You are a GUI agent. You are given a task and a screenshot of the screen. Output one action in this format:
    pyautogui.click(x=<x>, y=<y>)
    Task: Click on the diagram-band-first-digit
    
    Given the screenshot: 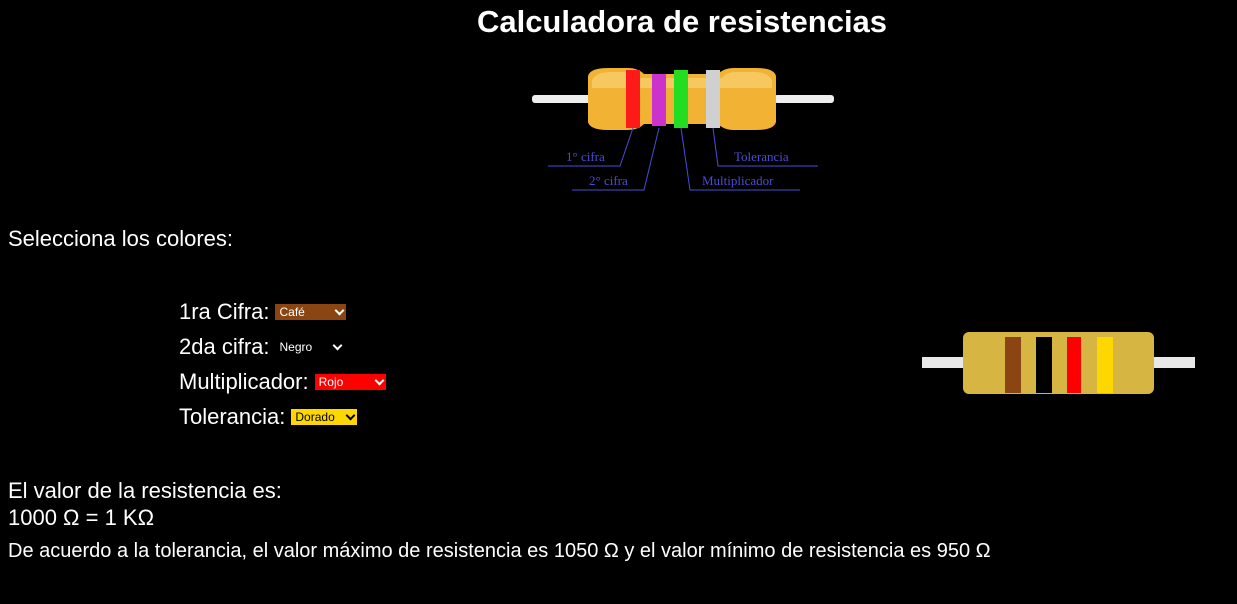 What is the action you would take?
    pyautogui.click(x=633, y=99)
    